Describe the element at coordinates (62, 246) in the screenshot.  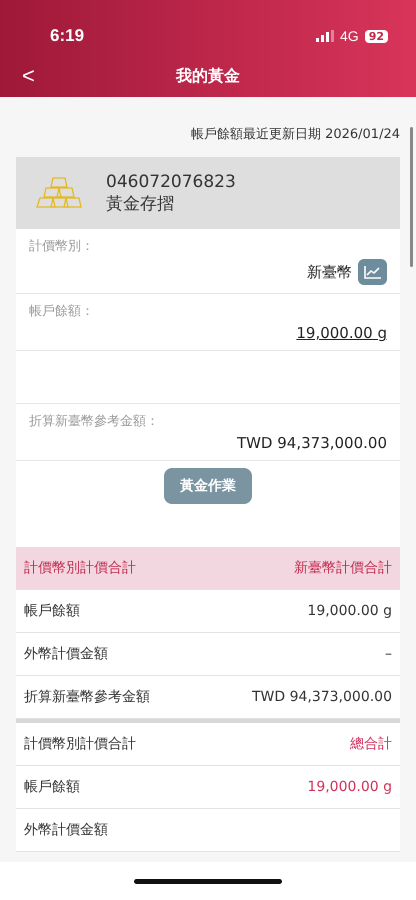
I see `field-label: 計價幣別：` at that location.